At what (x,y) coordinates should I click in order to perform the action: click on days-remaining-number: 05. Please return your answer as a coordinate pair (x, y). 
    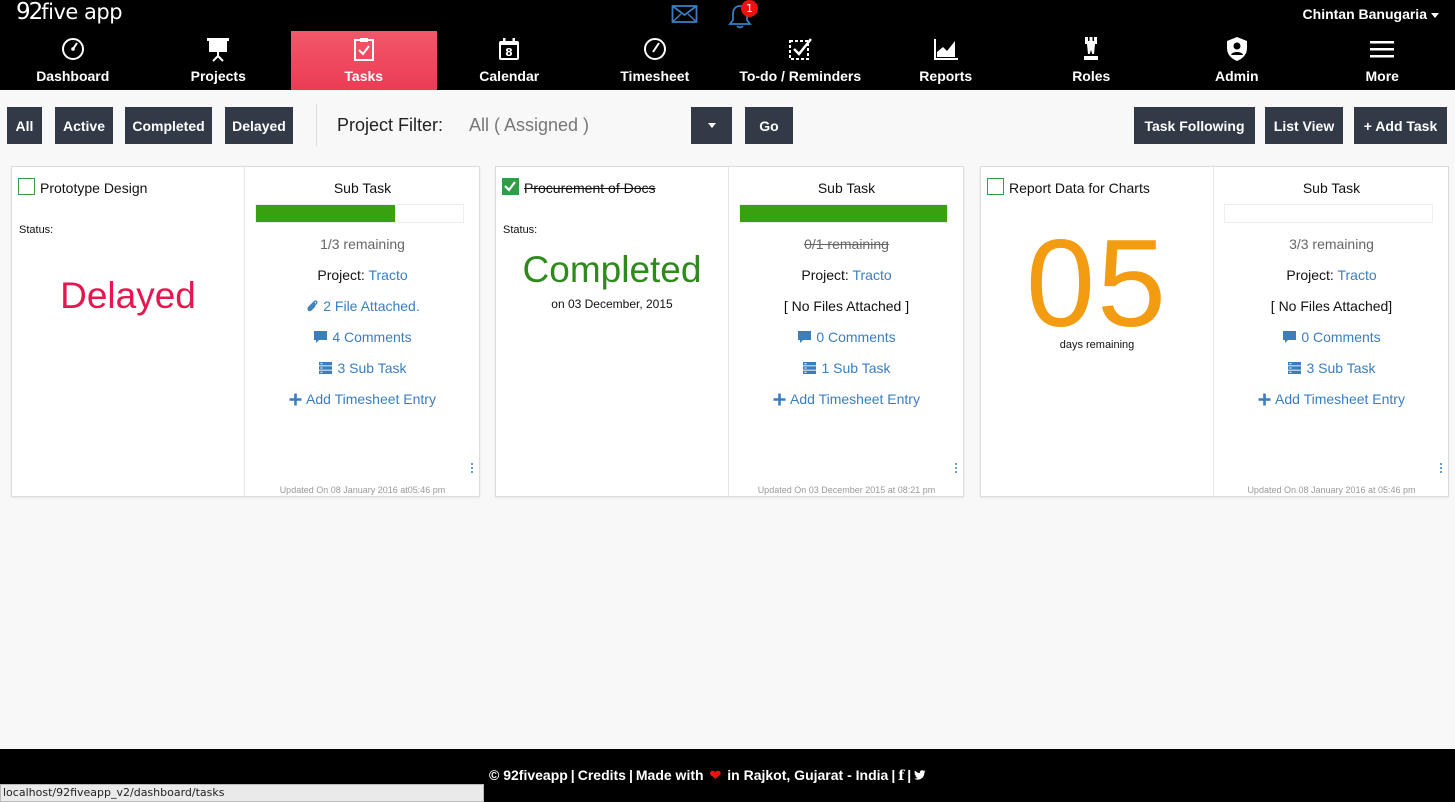
    Looking at the image, I should click on (1097, 284).